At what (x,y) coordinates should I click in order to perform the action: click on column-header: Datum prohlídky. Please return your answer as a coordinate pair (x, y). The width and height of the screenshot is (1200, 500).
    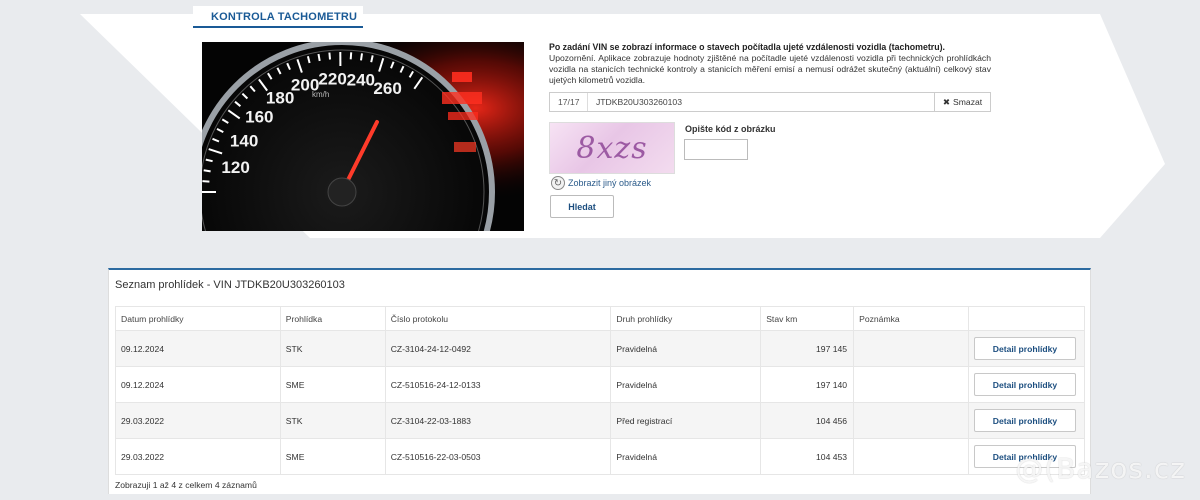
    Looking at the image, I should click on (198, 318).